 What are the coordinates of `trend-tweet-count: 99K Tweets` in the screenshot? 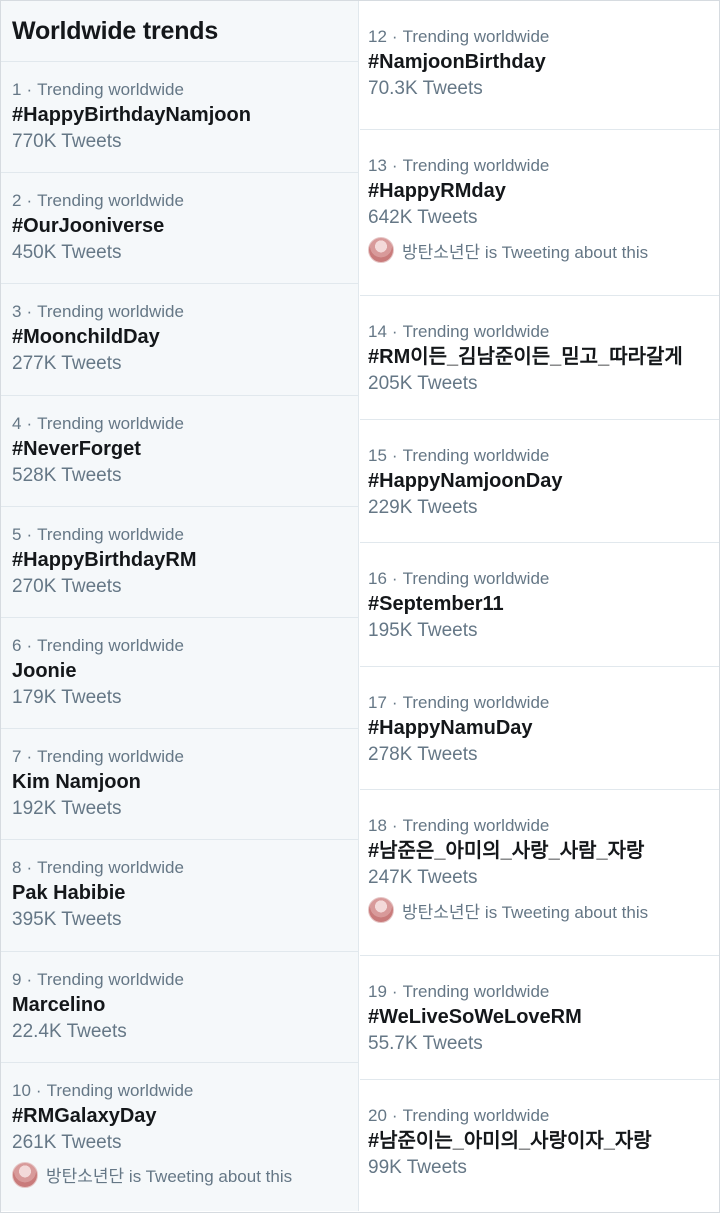 It's located at (417, 1167).